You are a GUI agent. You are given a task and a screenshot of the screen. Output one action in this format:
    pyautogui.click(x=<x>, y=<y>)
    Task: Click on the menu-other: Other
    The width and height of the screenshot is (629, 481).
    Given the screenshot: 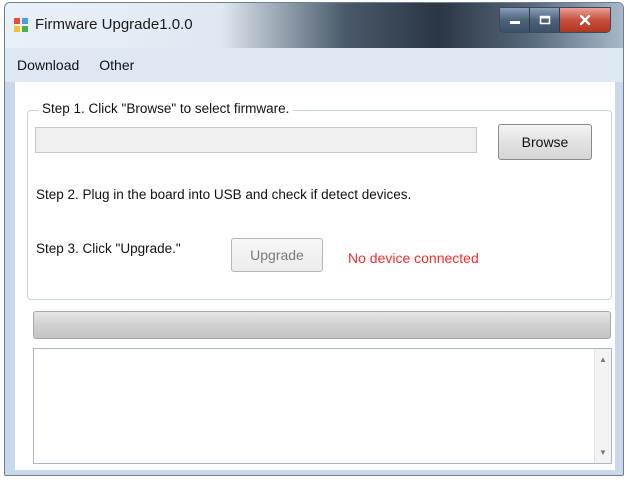 What is the action you would take?
    pyautogui.click(x=116, y=65)
    